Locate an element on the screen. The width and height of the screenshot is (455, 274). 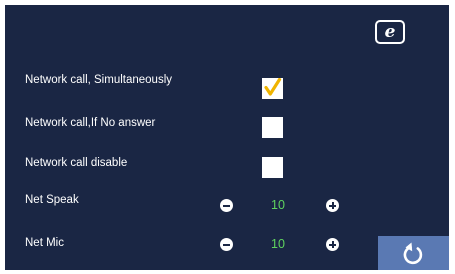
checkmark-icon is located at coordinates (273, 87).